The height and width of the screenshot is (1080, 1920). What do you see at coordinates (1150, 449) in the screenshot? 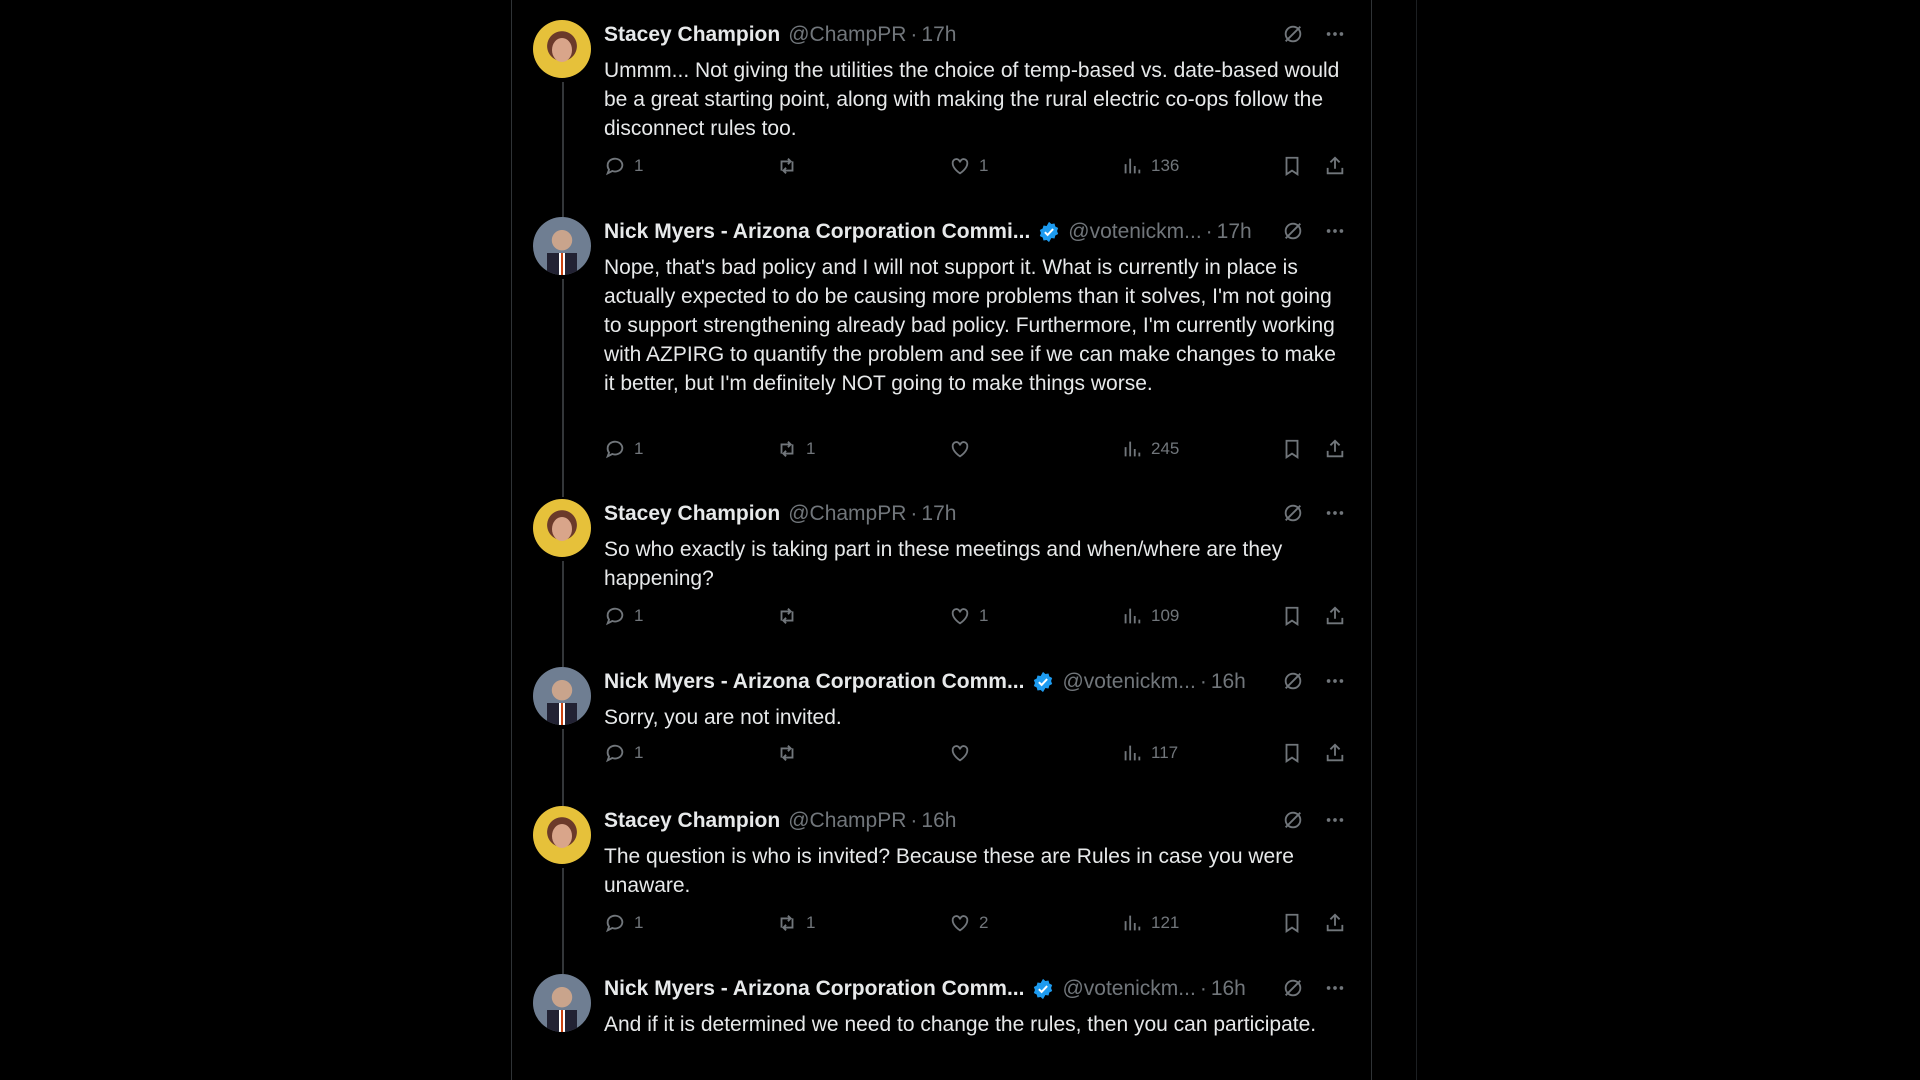
I see `views-button: 245` at bounding box center [1150, 449].